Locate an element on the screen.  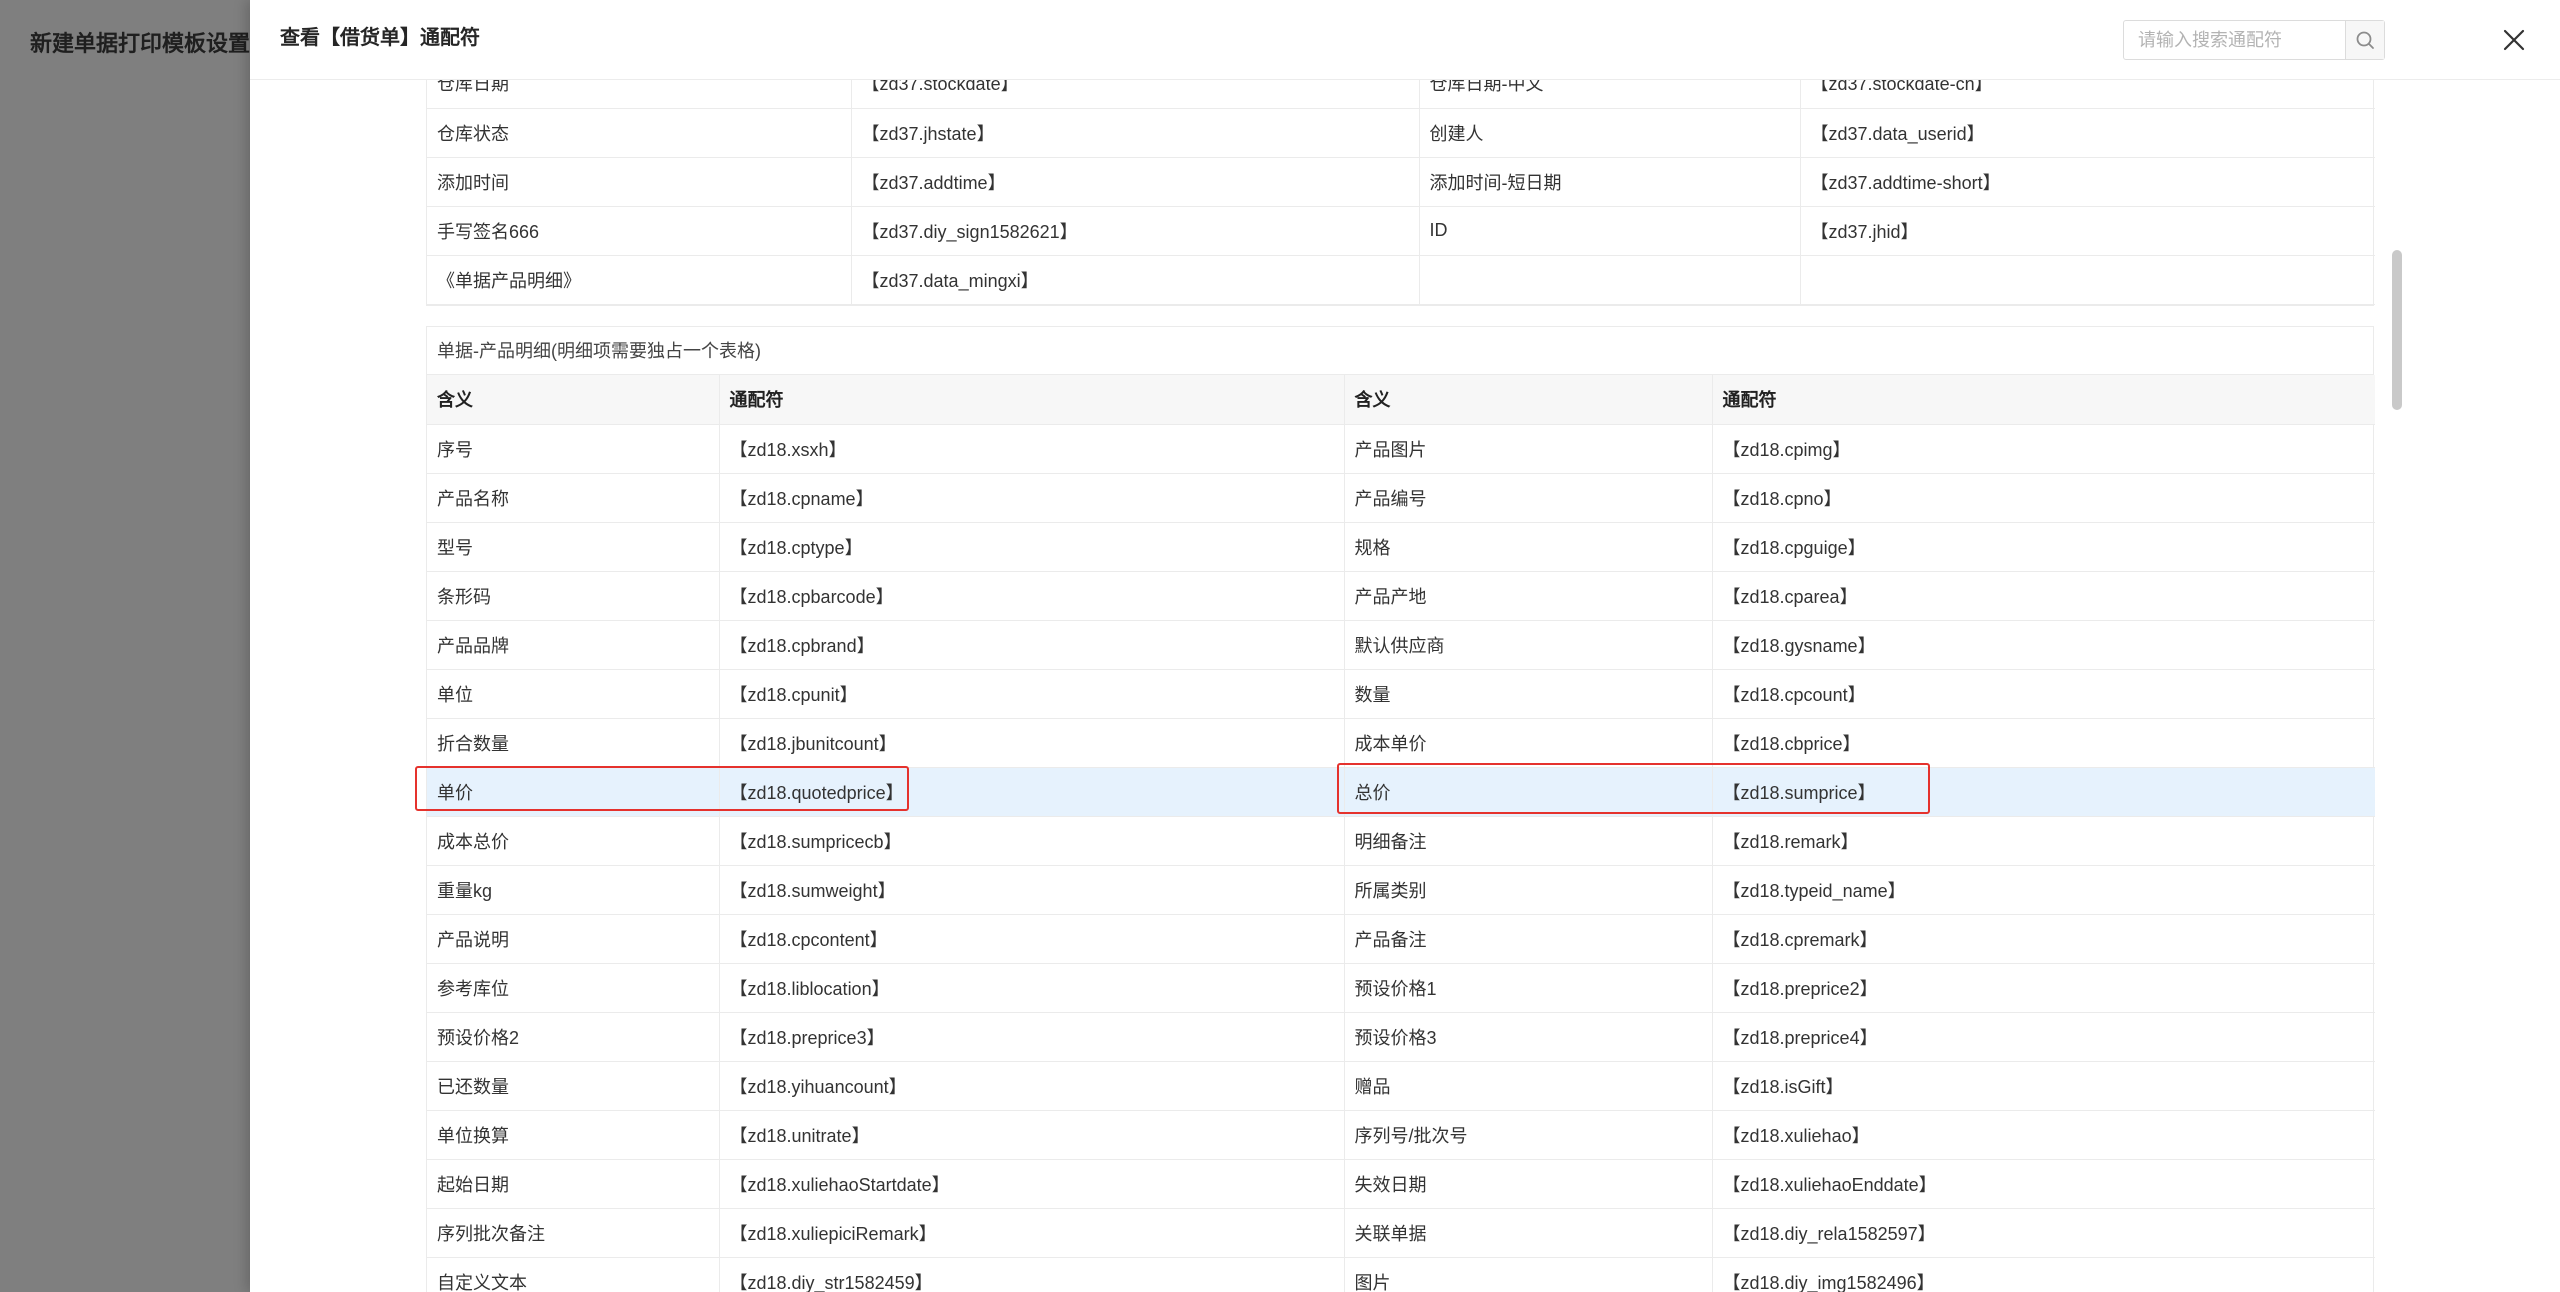
field-meaning-cell: 序列号/批次号 is located at coordinates (1528, 1135).